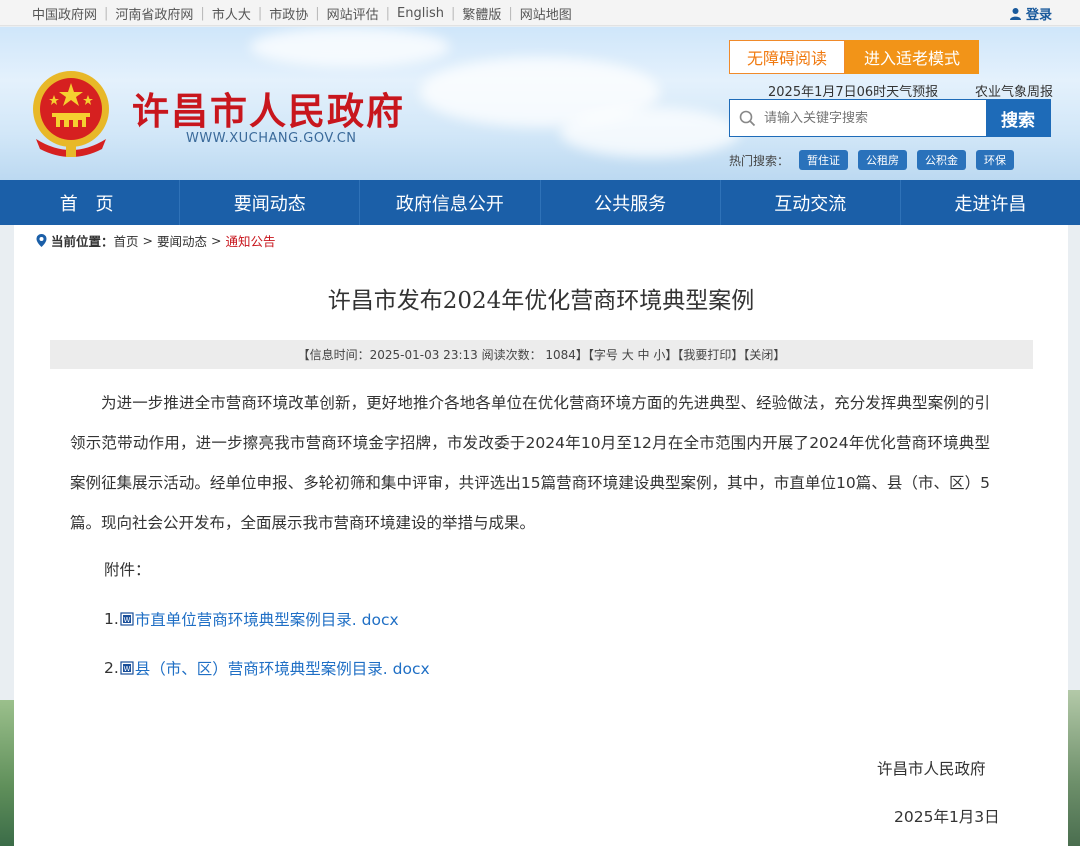 This screenshot has height=846, width=1080. I want to click on attachment-item: 1. W 市直单位营商环境典型案例目录. docx, so click(251, 619).